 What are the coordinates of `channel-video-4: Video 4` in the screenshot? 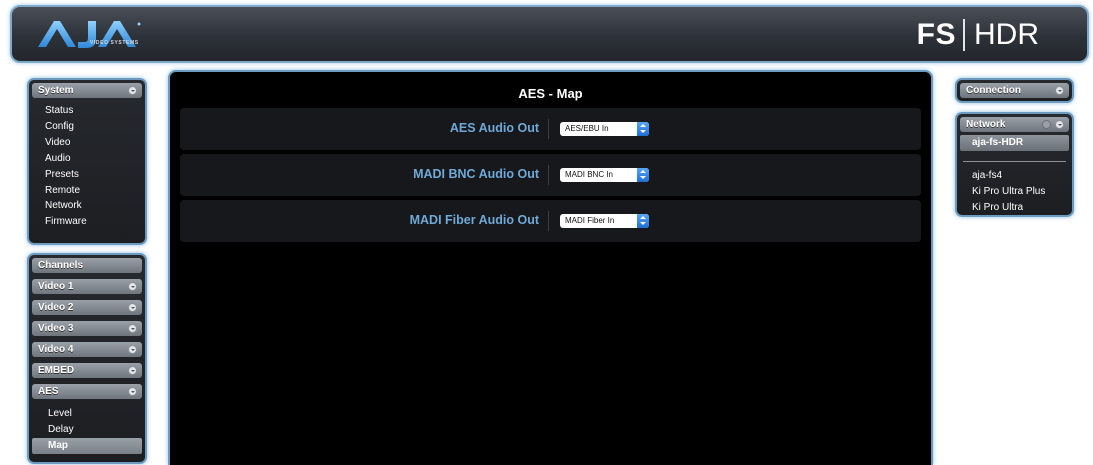 It's located at (87, 349).